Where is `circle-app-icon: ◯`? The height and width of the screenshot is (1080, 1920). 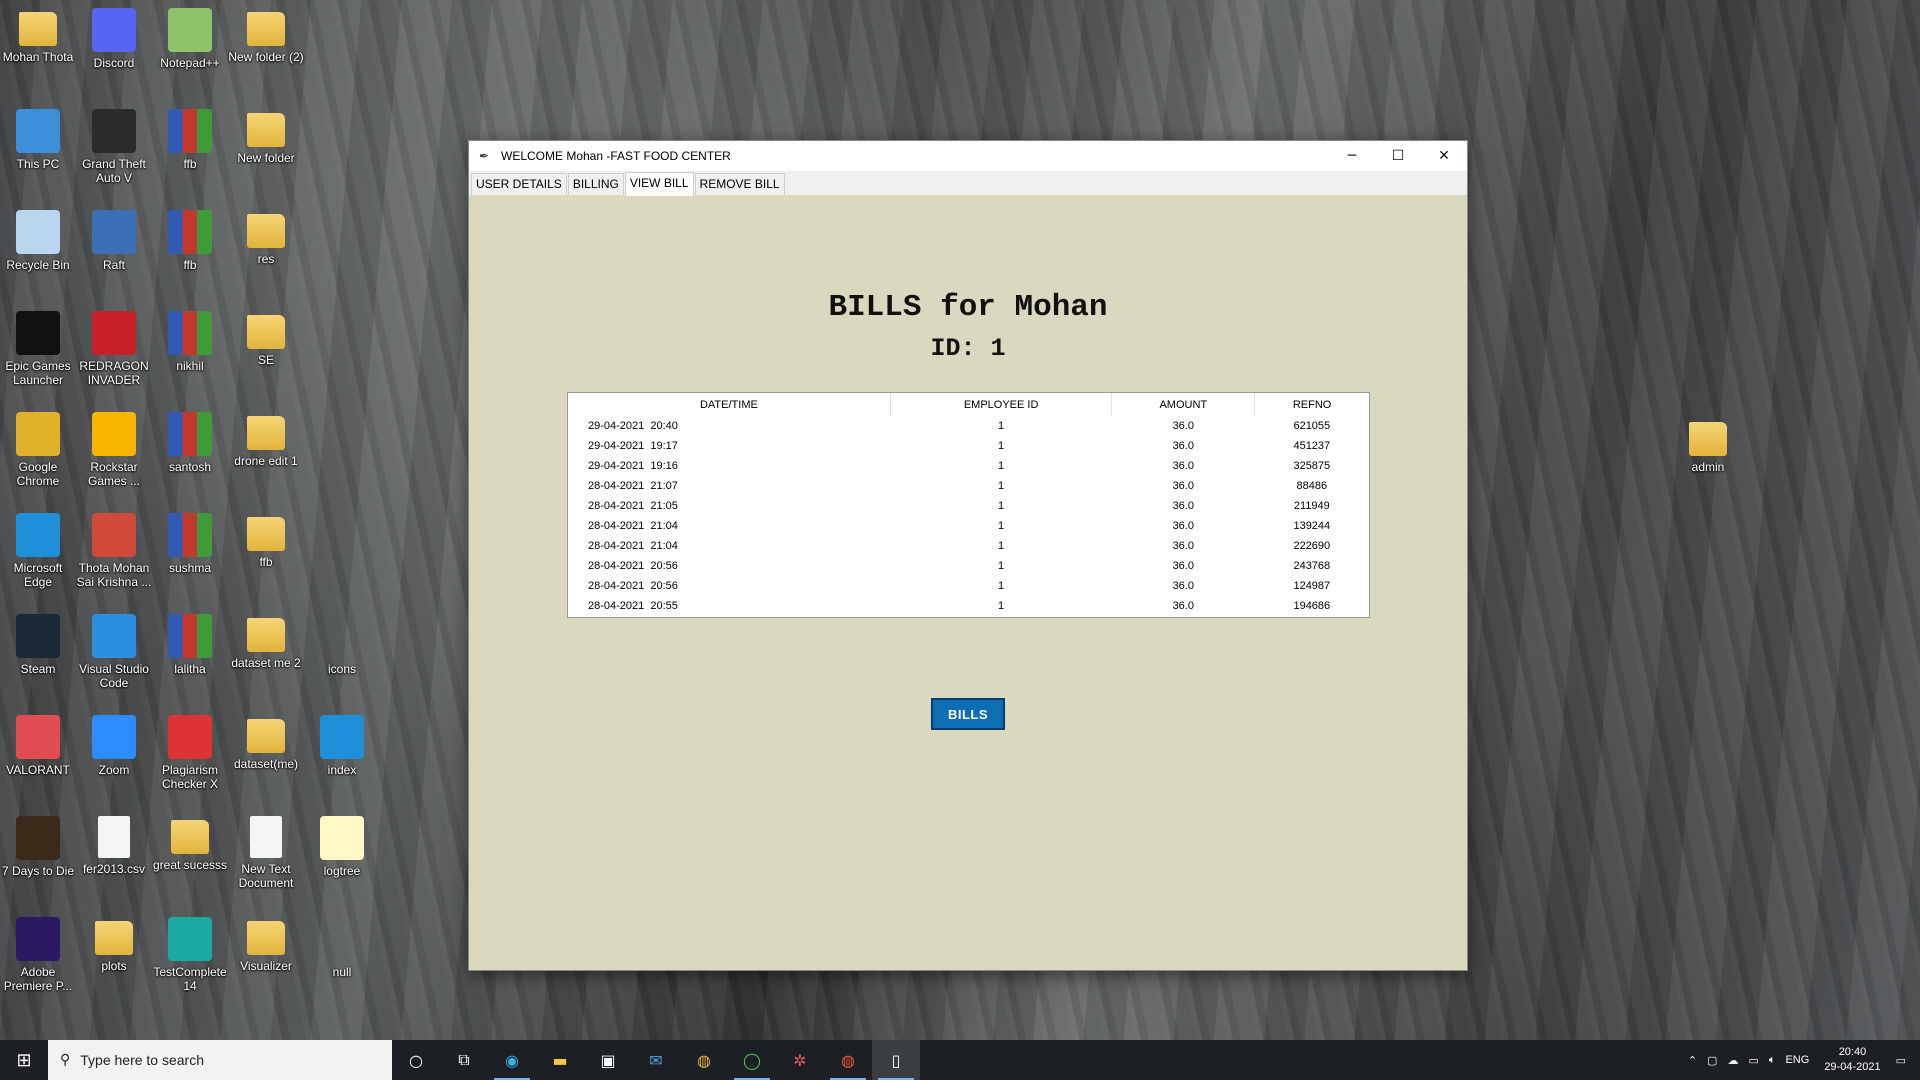 circle-app-icon: ◯ is located at coordinates (752, 1060).